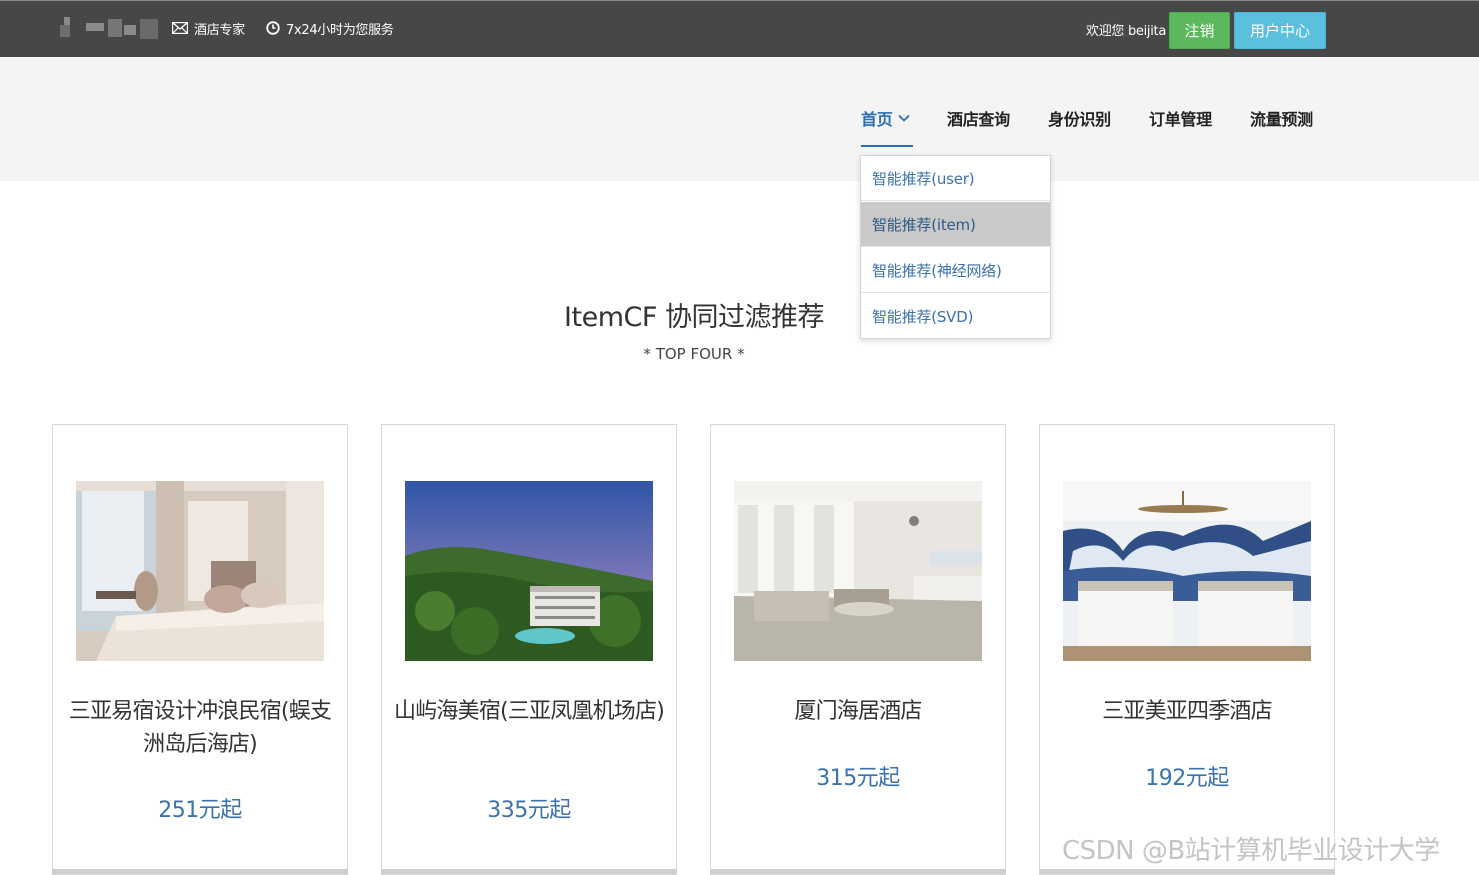 This screenshot has width=1479, height=875. I want to click on nav-item-identity: 身份识别, so click(1079, 118).